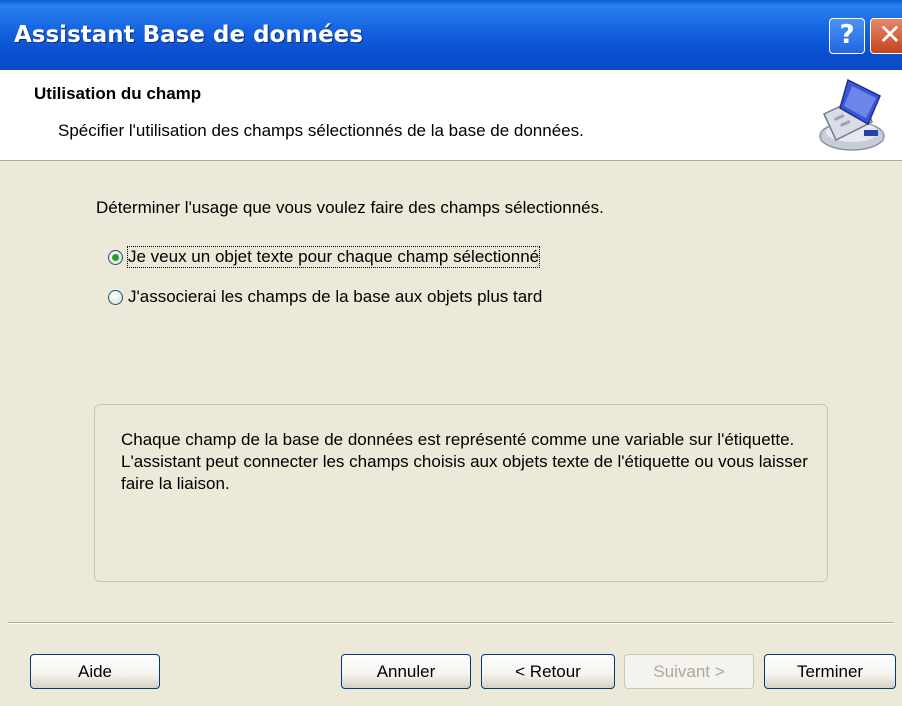  I want to click on cancel-button: Annuler, so click(406, 671).